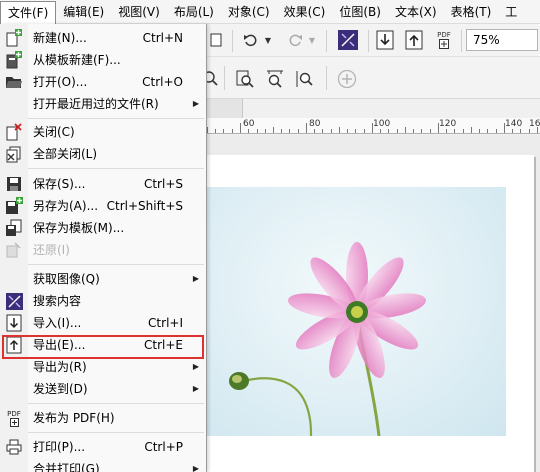  What do you see at coordinates (534, 124) in the screenshot?
I see `ruler-label-160: 160` at bounding box center [534, 124].